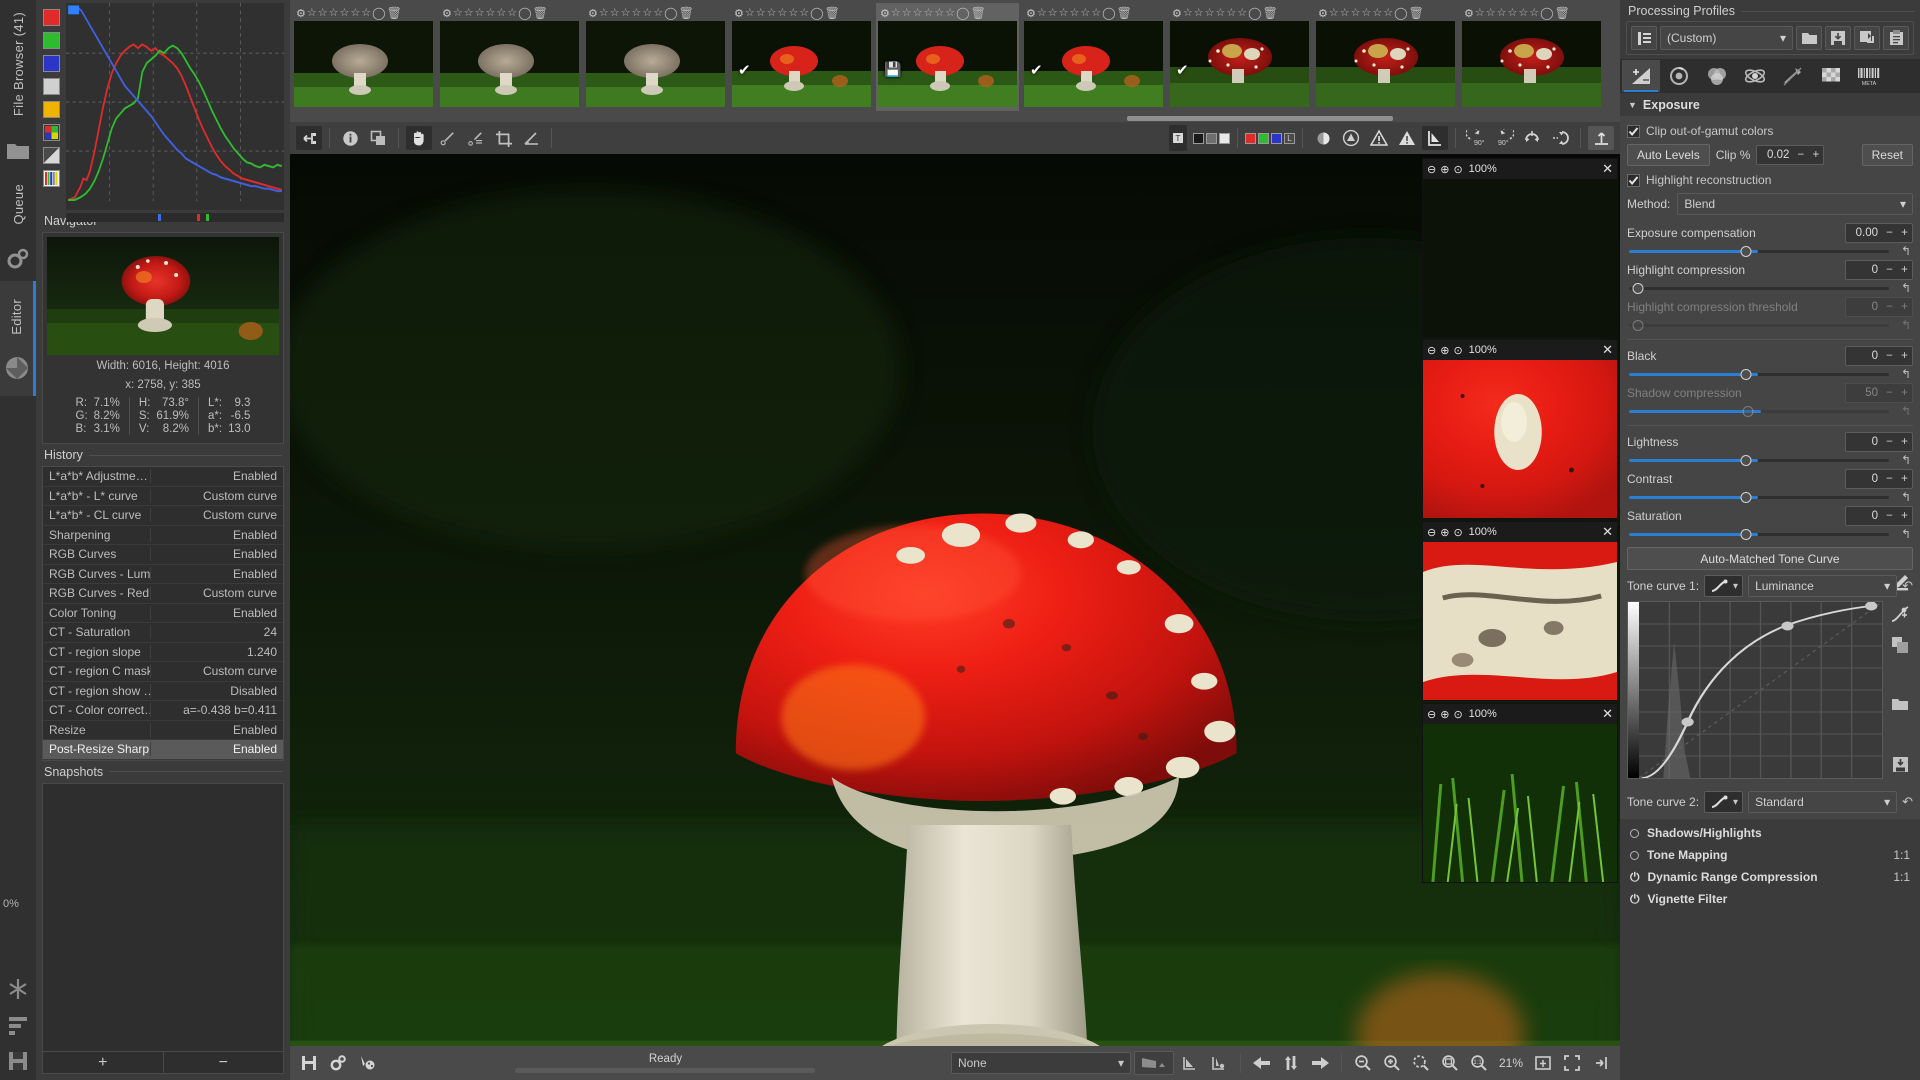  What do you see at coordinates (1531, 64) in the screenshot?
I see `thumbnail-image` at bounding box center [1531, 64].